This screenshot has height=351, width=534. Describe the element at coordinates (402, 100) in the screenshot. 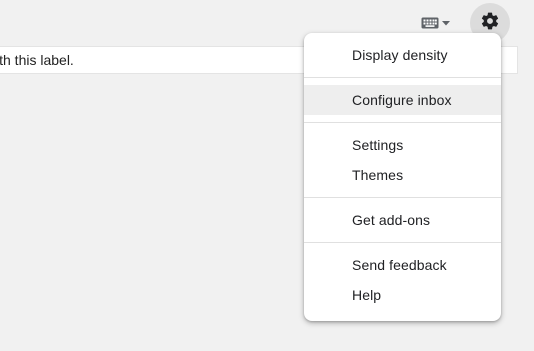

I see `menu-item-configure-inbox: Configure inbox` at that location.